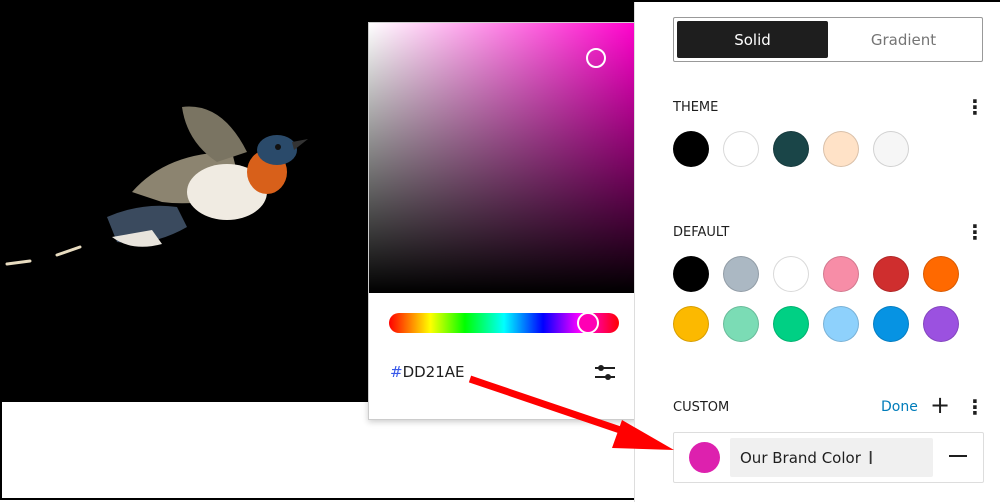 This screenshot has width=1000, height=502. What do you see at coordinates (975, 232) in the screenshot?
I see `default-options-icon: ⋮` at bounding box center [975, 232].